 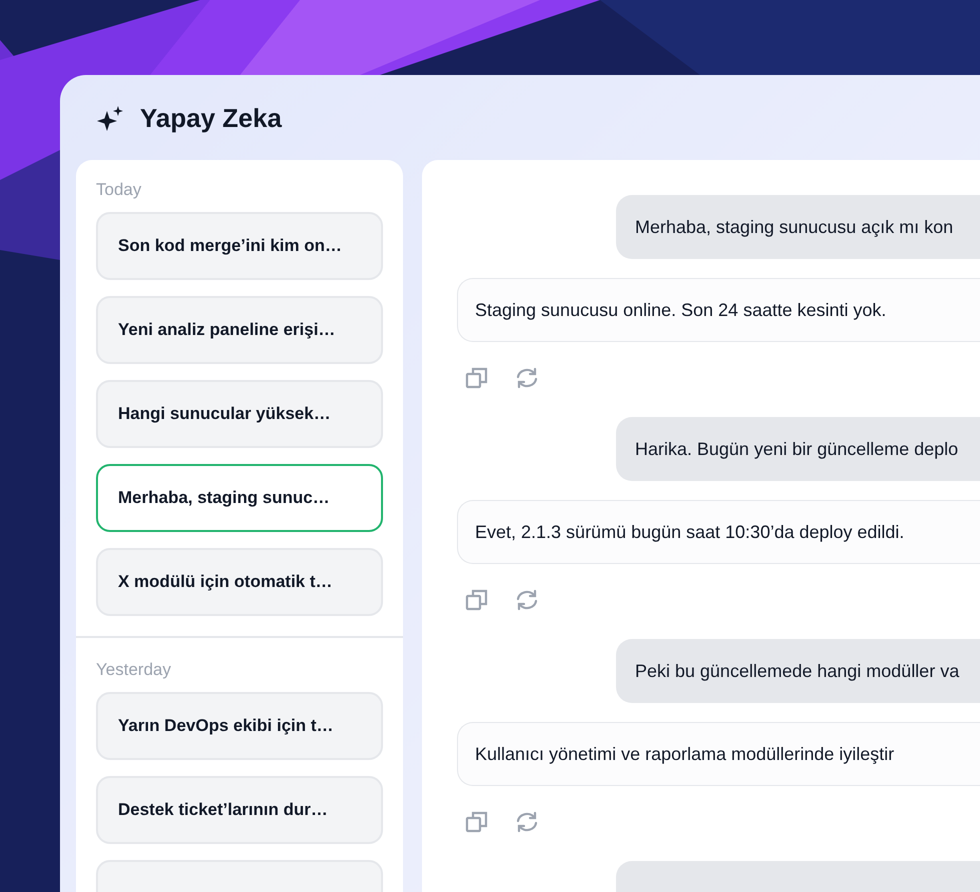 I want to click on assistant-message: Staging sunucusu online. Son 24 saatte kesinti yok., so click(x=718, y=310).